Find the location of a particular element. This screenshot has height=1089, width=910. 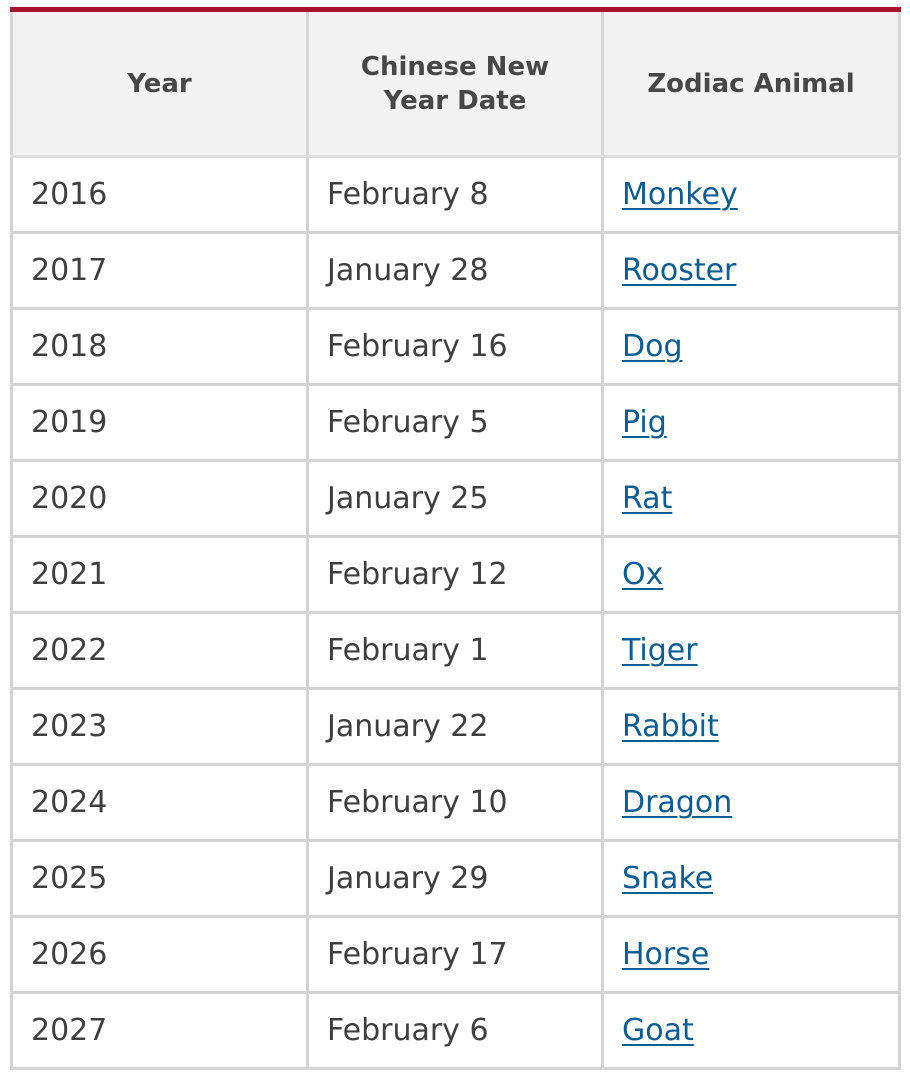

zodiac-animal-cell: Rooster is located at coordinates (751, 270).